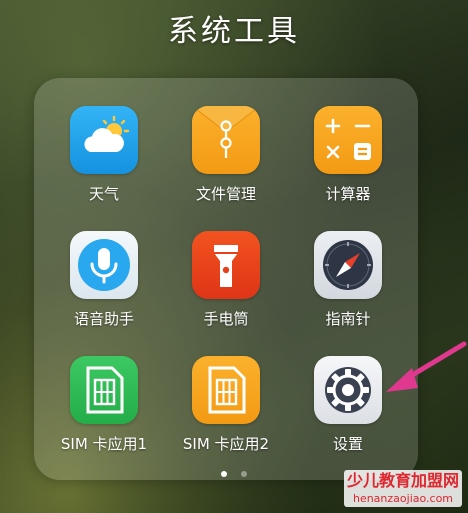 The width and height of the screenshot is (468, 513). I want to click on app-label-sim-1: SIM 卡应用1, so click(104, 444).